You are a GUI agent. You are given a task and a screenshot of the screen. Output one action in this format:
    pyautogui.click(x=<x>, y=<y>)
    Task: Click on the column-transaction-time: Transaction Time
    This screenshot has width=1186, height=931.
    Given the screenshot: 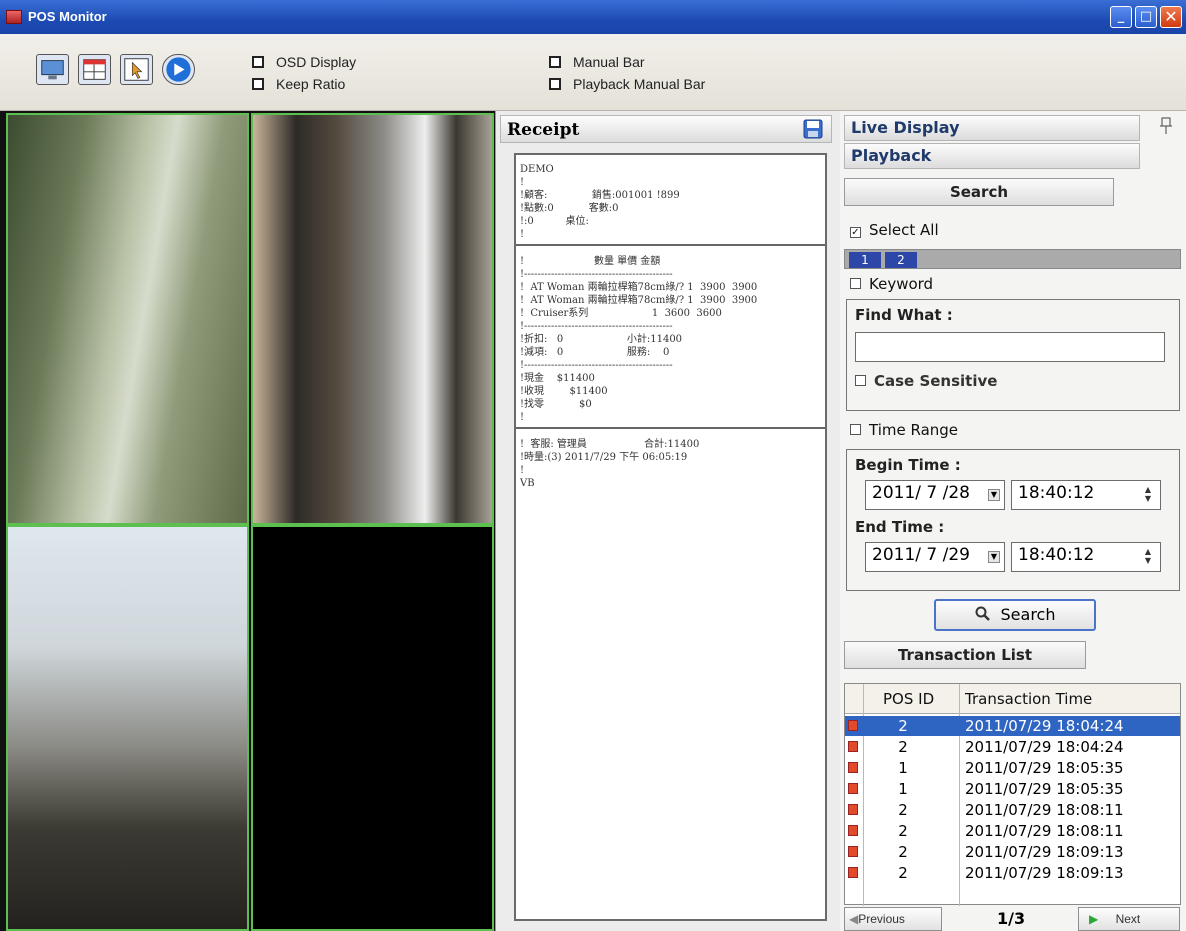 What is the action you would take?
    pyautogui.click(x=1028, y=699)
    